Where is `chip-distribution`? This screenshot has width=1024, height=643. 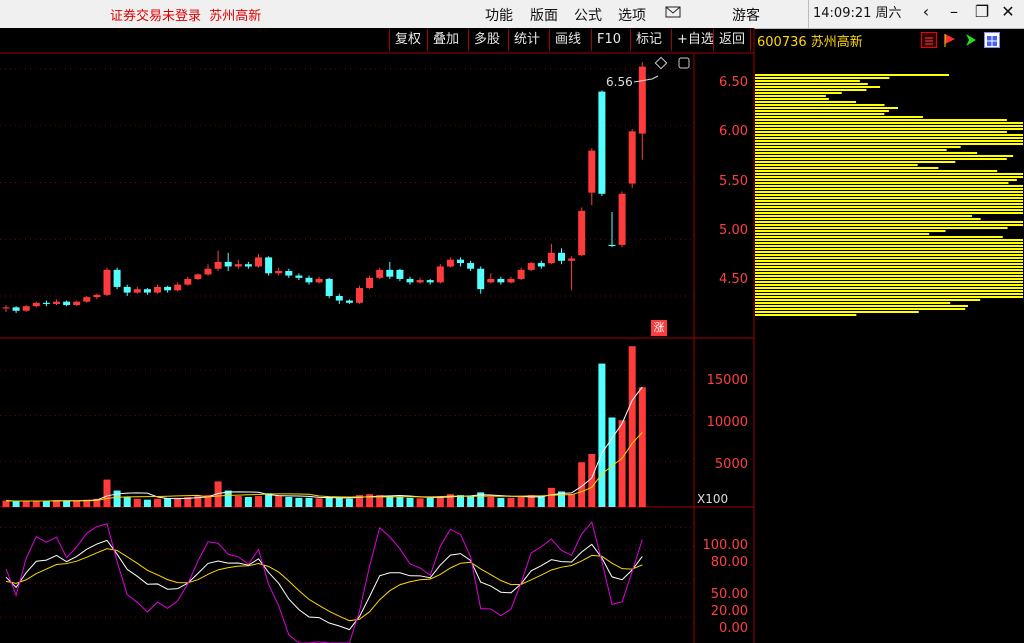 chip-distribution is located at coordinates (889, 195).